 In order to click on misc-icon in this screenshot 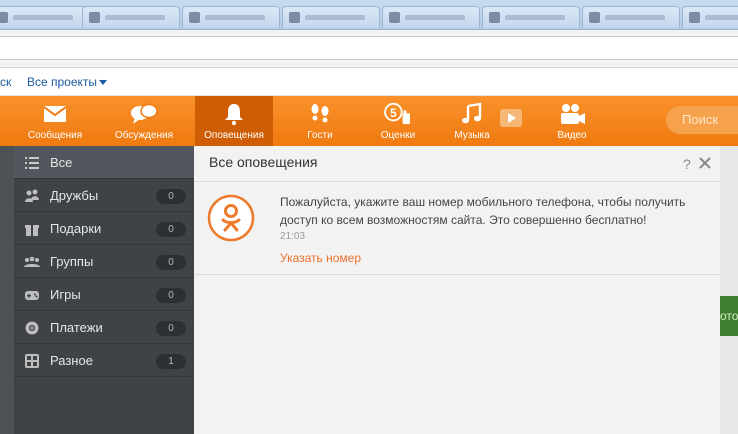, I will do `click(32, 361)`.